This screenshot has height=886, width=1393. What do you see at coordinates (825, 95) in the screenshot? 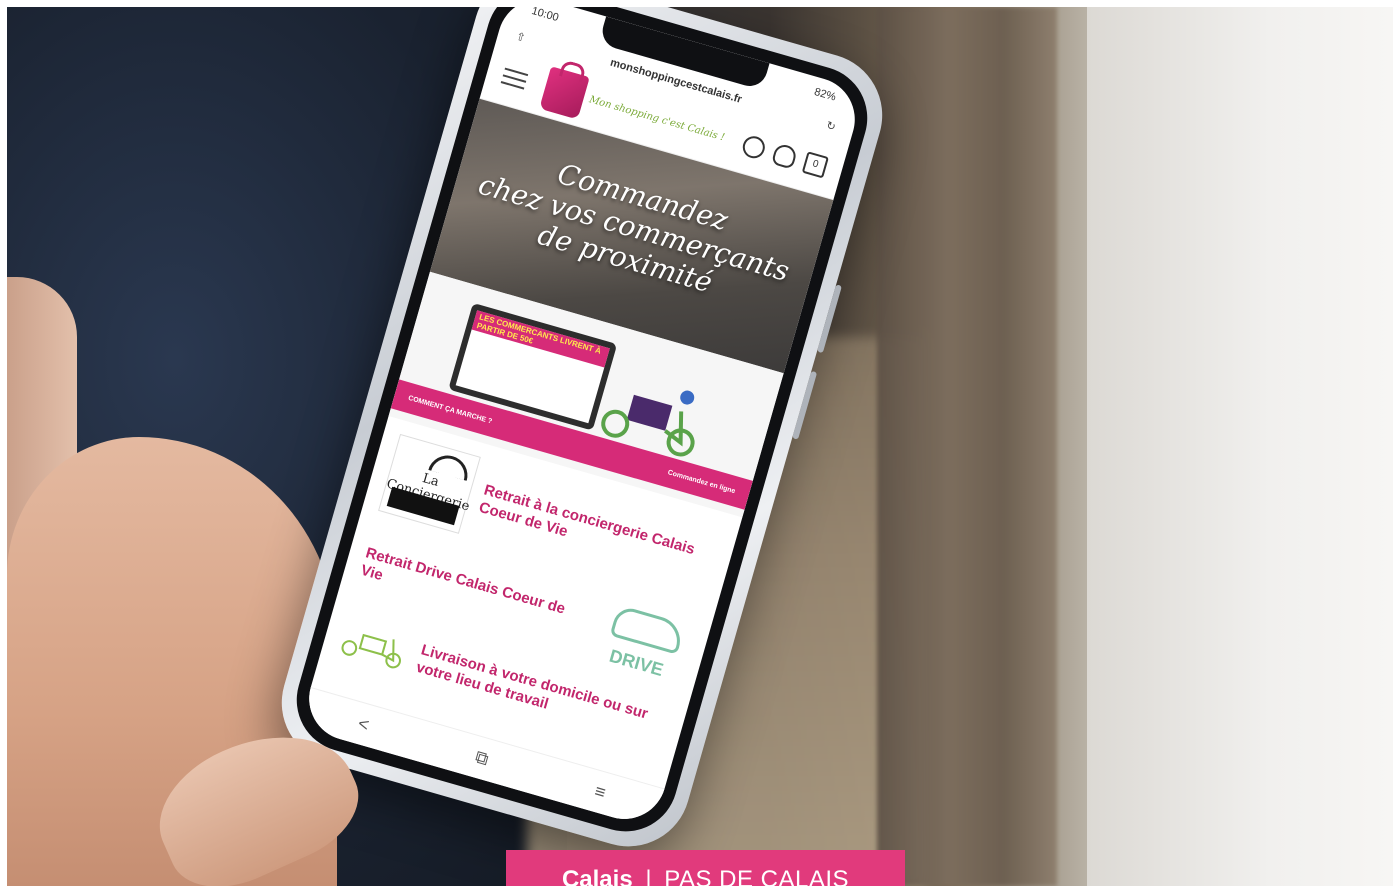
I see `status-battery: 82%` at bounding box center [825, 95].